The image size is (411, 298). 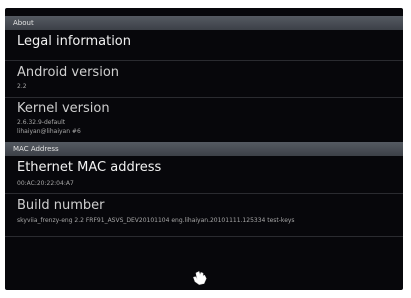 I want to click on hand-pointer-icon, so click(x=200, y=278).